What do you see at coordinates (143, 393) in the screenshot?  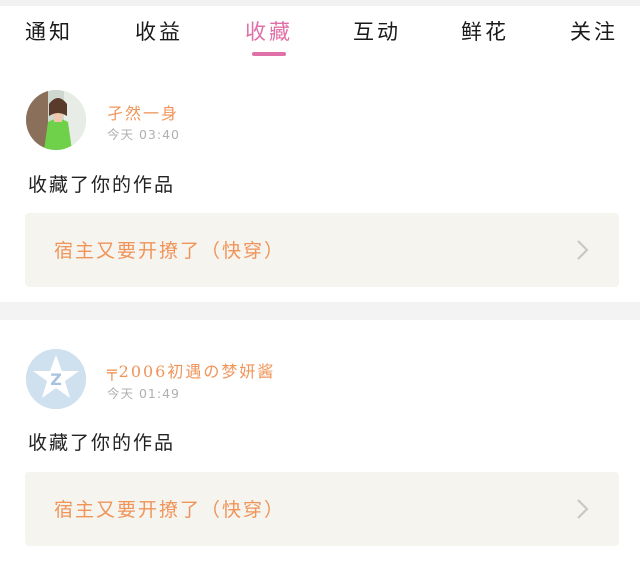 I see `timestamp: 今天 01:49` at bounding box center [143, 393].